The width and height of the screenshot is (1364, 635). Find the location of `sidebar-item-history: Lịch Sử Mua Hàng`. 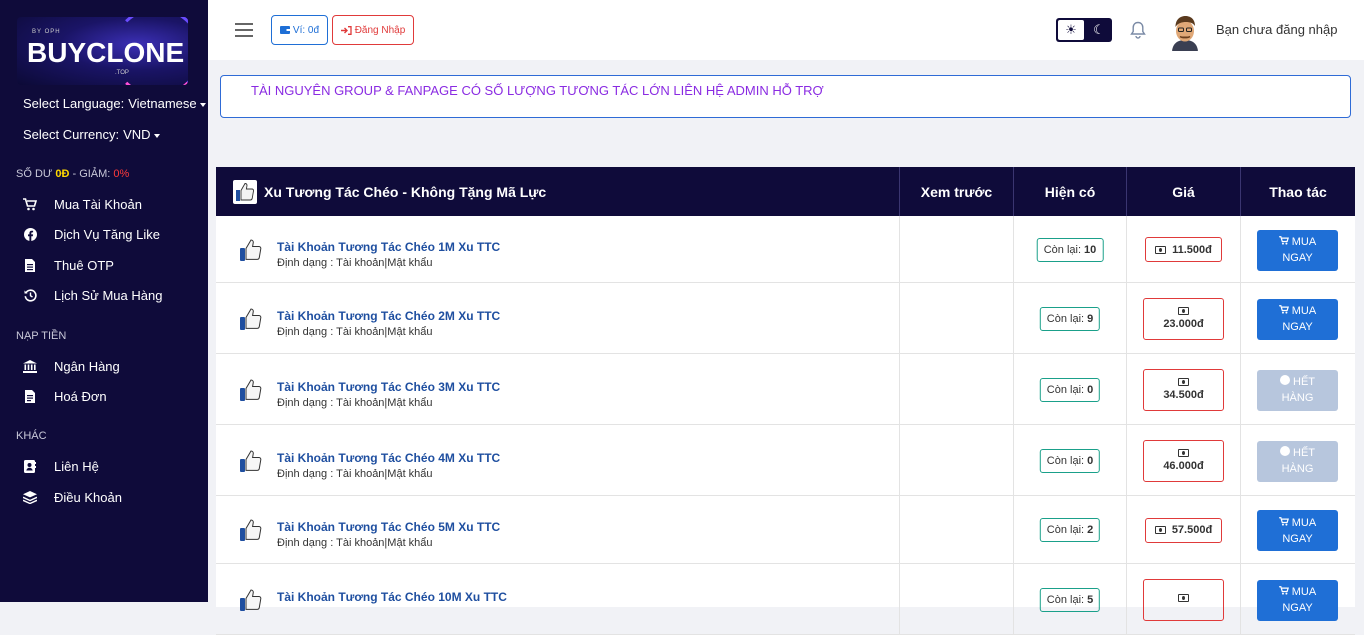

sidebar-item-history: Lịch Sử Mua Hàng is located at coordinates (92, 295).